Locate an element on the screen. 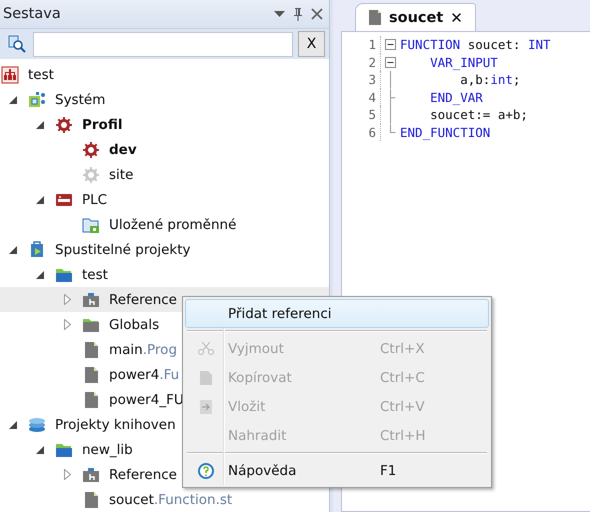 The image size is (590, 512). pin-icon is located at coordinates (298, 14).